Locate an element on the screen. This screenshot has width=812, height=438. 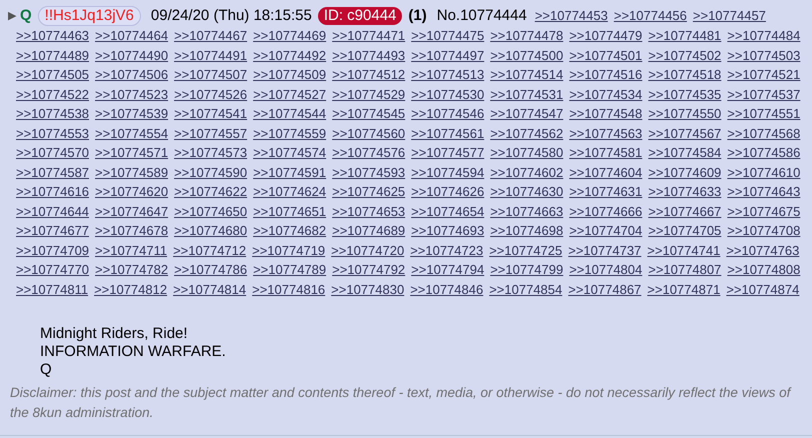
reply-link: >>10774527 is located at coordinates (289, 95).